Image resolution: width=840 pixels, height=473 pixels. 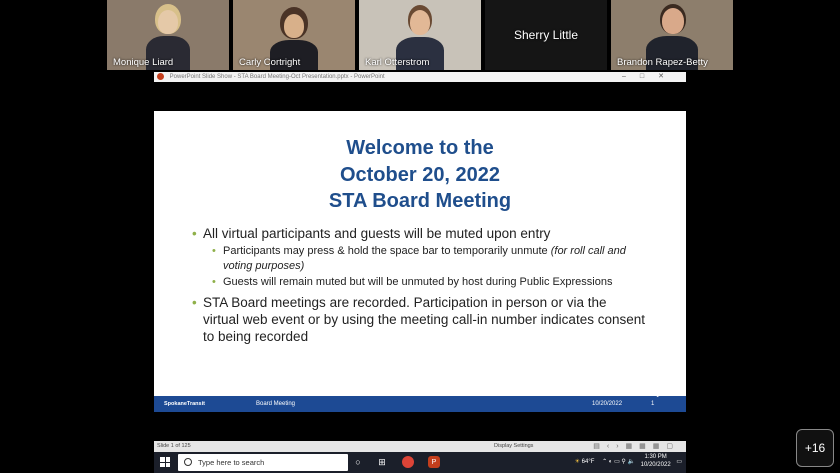 What do you see at coordinates (655, 465) in the screenshot?
I see `clock-date: 10/20/2022` at bounding box center [655, 465].